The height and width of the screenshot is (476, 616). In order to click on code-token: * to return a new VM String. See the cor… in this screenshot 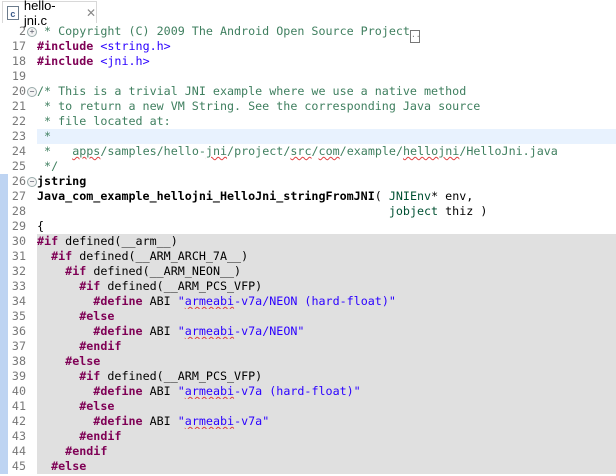, I will do `click(259, 106)`.